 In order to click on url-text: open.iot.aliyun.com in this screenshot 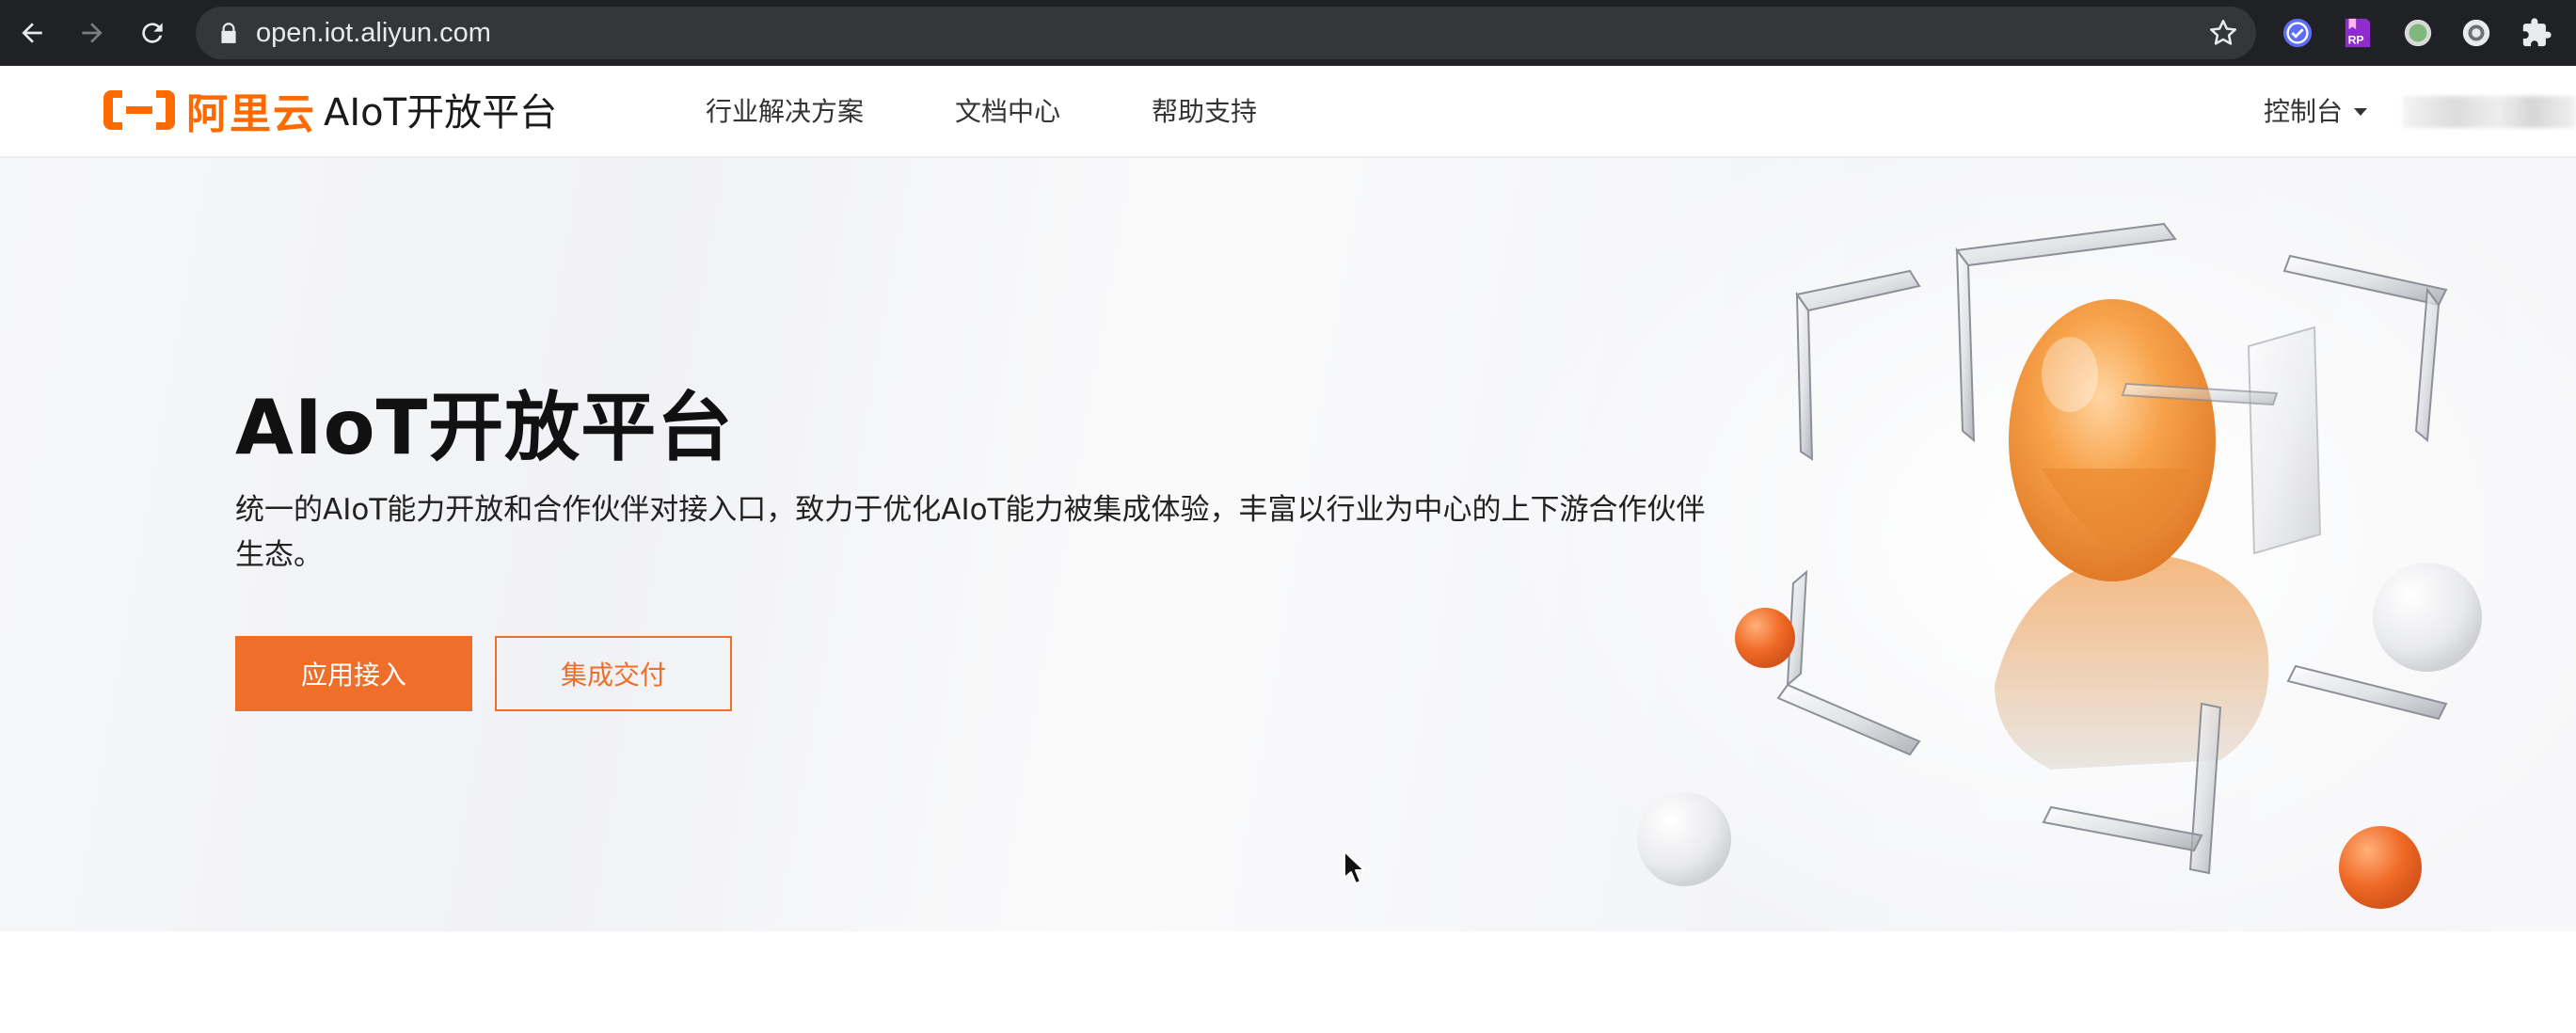, I will do `click(374, 33)`.